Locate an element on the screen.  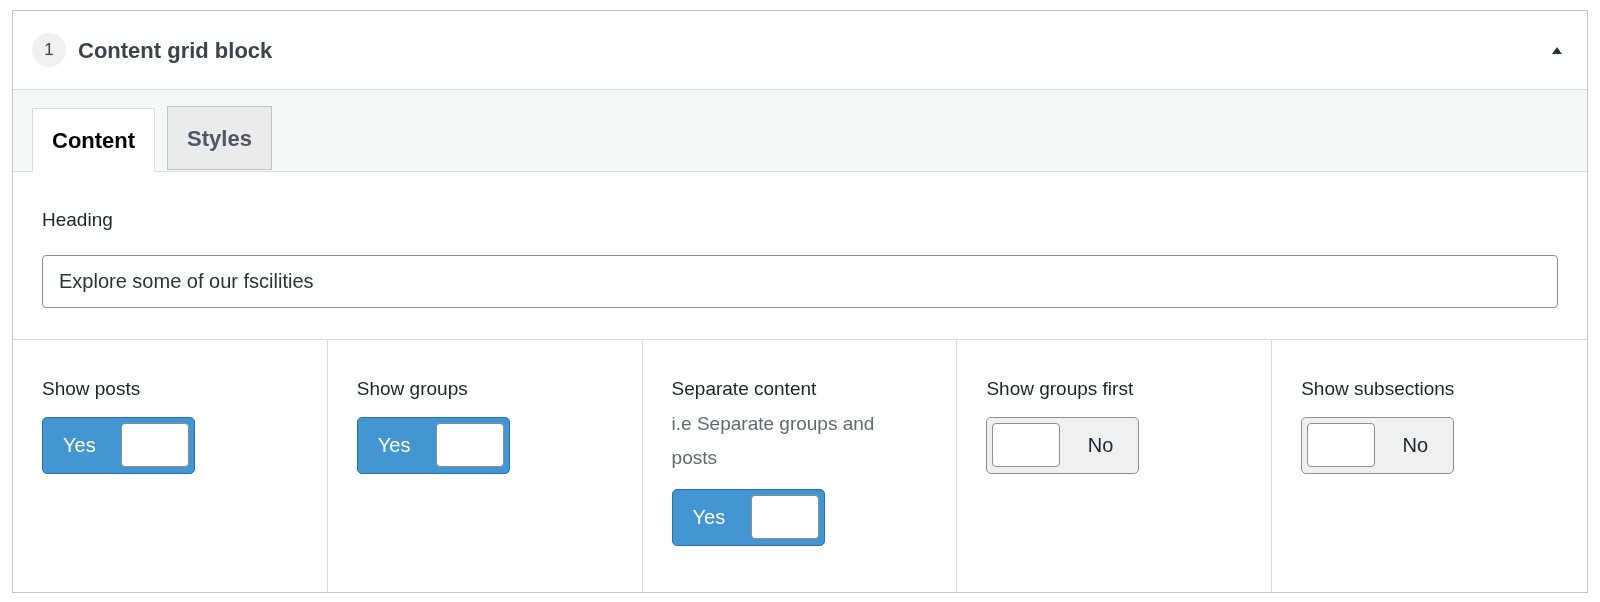
tab: Styles is located at coordinates (219, 138).